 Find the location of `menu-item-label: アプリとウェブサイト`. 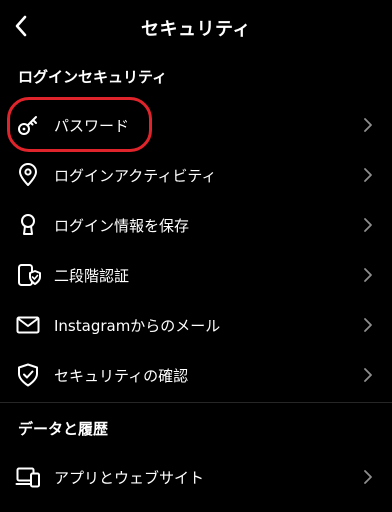

menu-item-label: アプリとウェブサイト is located at coordinates (129, 478).